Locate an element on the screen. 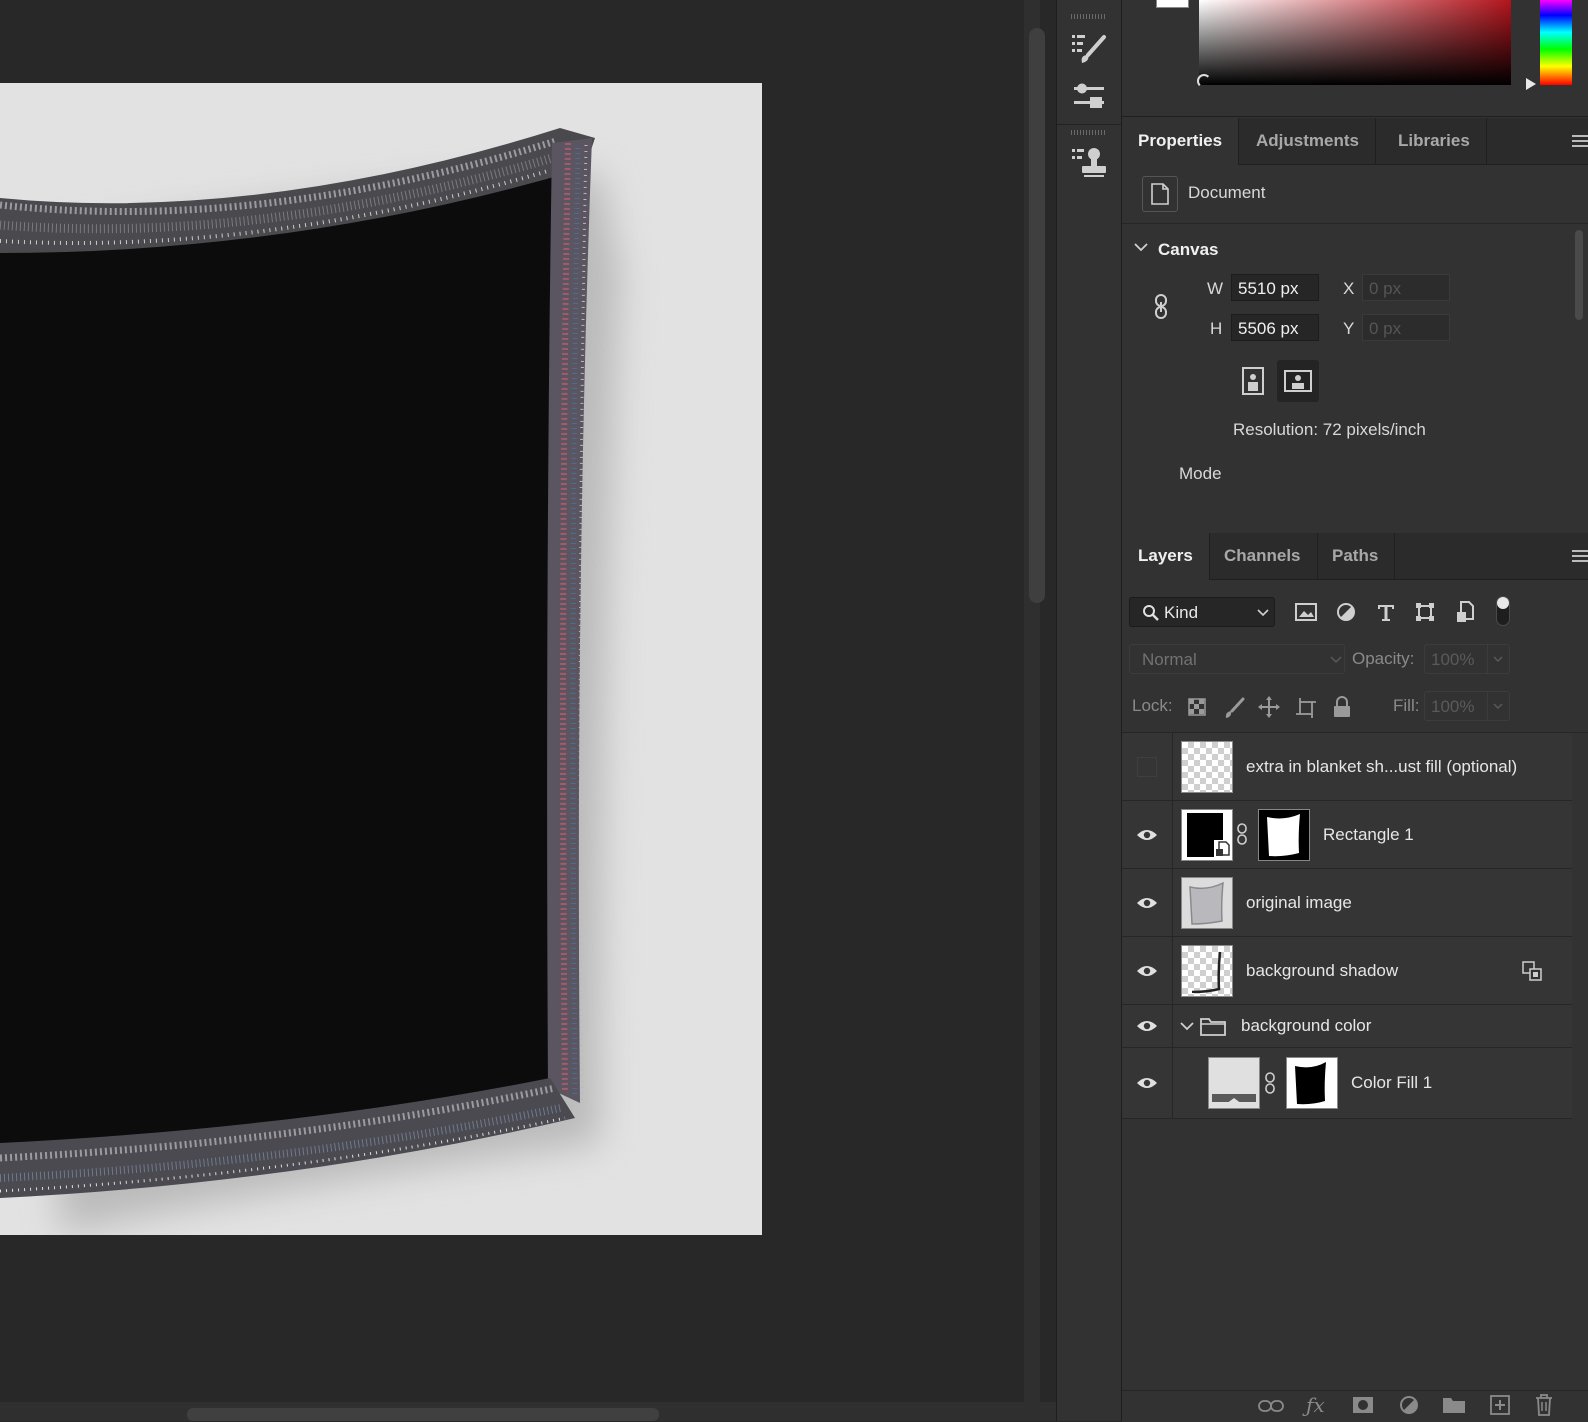 The image size is (1588, 1422). hue-slider is located at coordinates (1556, 42).